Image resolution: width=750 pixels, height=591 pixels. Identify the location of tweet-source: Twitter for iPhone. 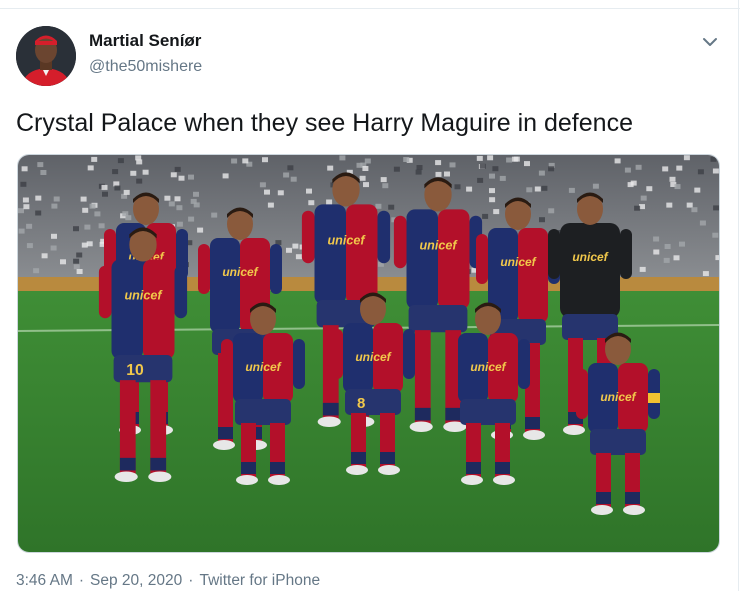
(259, 581).